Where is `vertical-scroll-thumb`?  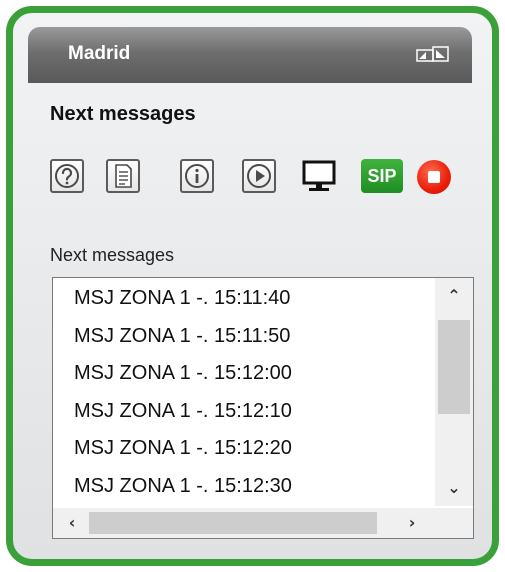
vertical-scroll-thumb is located at coordinates (454, 367).